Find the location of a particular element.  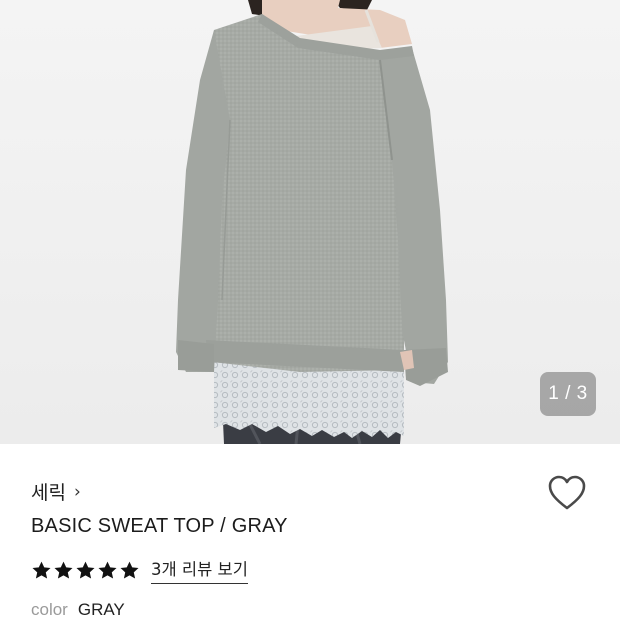

brand-name: 세릭 is located at coordinates (48, 493).